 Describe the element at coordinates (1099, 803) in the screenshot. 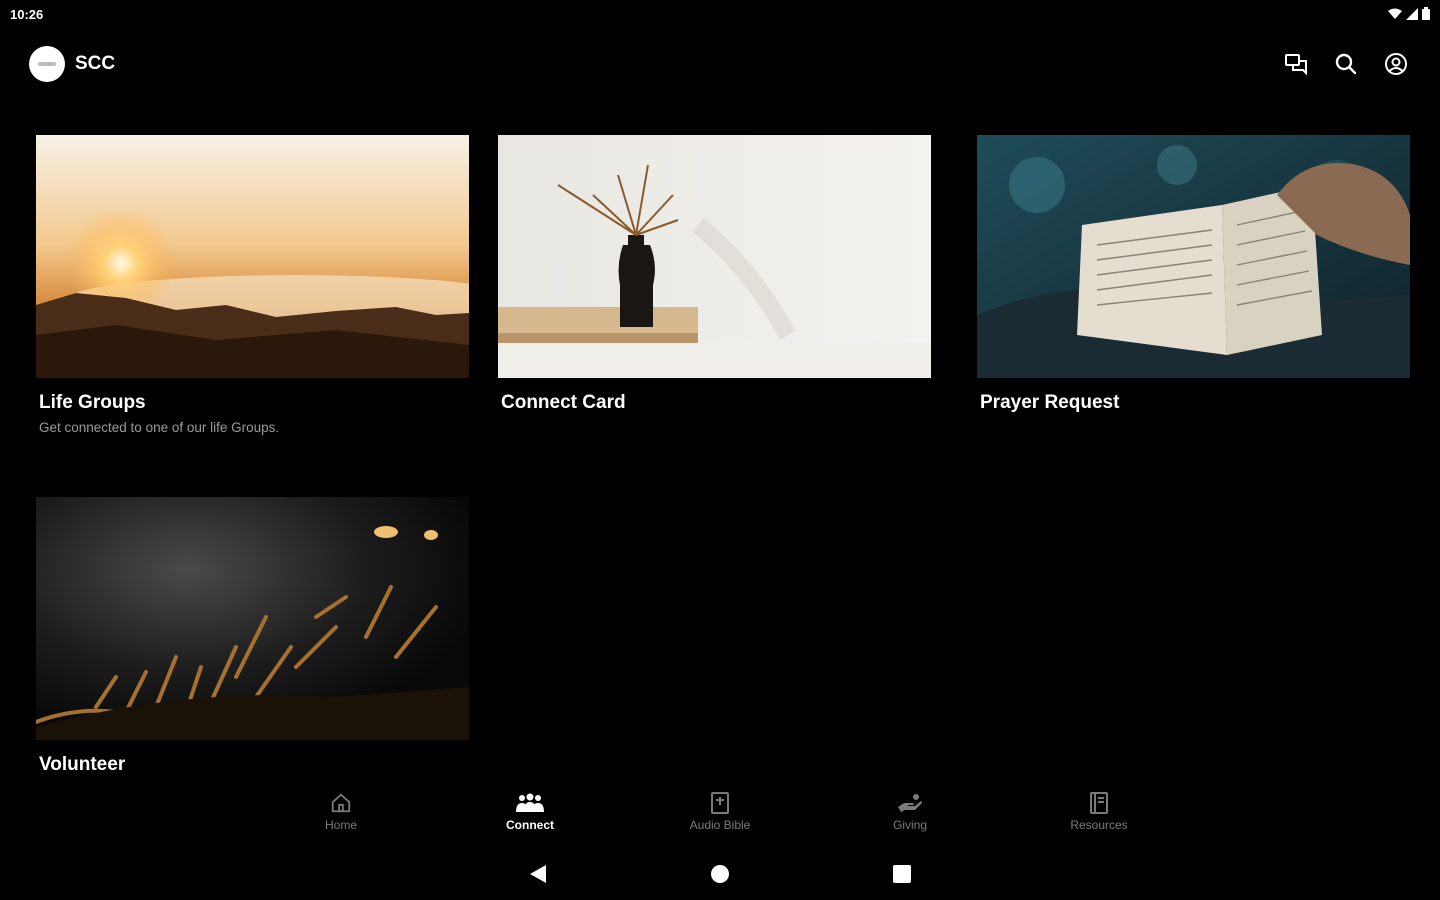

I see `book-icon` at that location.